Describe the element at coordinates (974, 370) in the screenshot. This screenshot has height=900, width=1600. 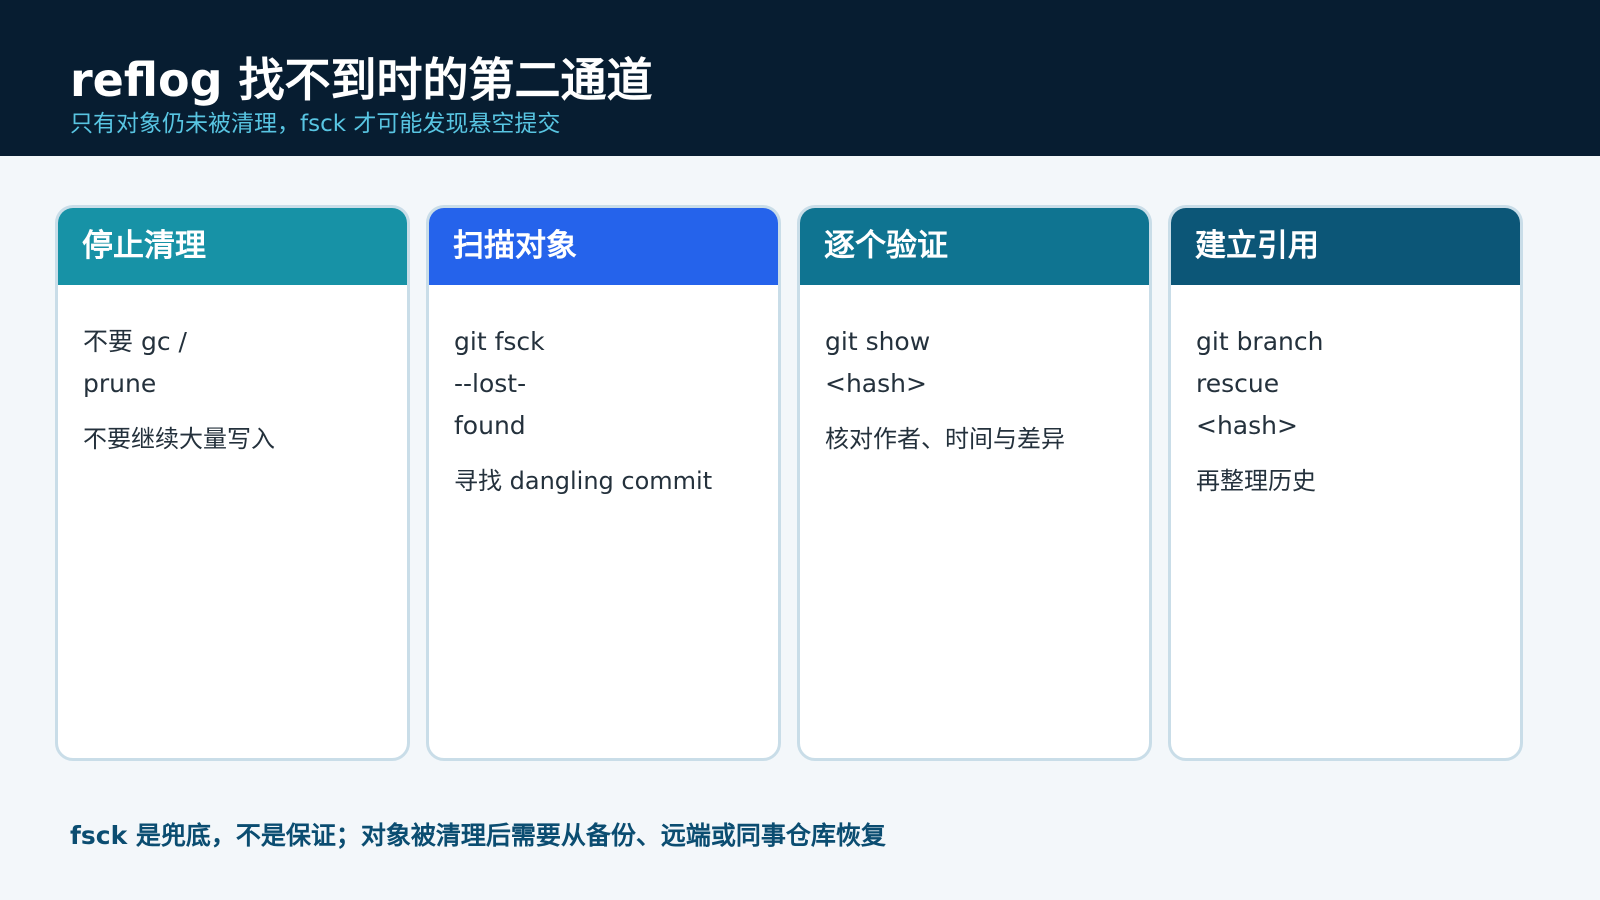
I see `step-card-body: git show <hash> 核对作者、时间与差异` at that location.